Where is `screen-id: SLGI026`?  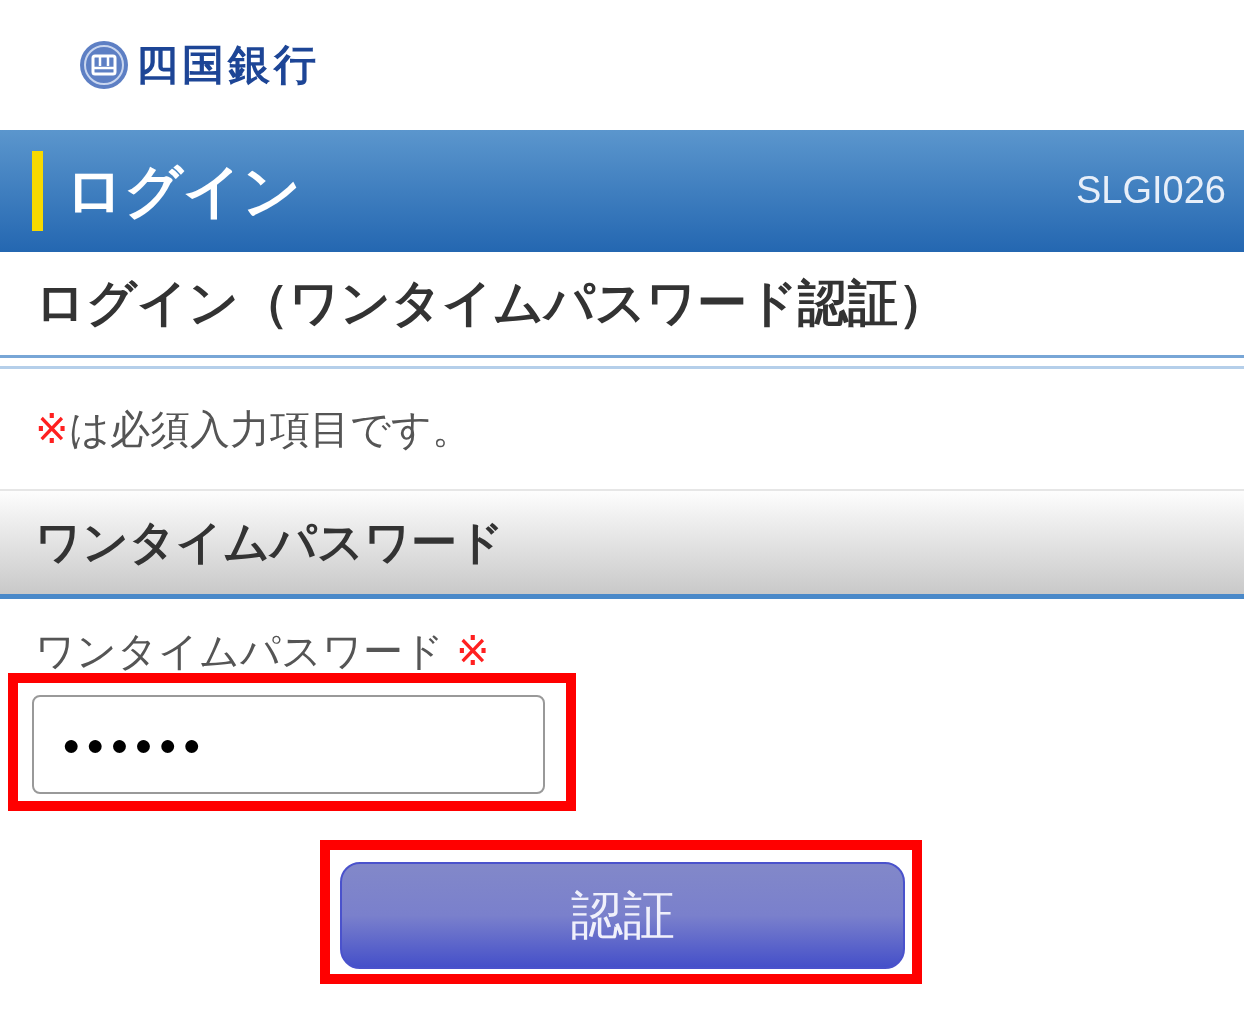 screen-id: SLGI026 is located at coordinates (1151, 191).